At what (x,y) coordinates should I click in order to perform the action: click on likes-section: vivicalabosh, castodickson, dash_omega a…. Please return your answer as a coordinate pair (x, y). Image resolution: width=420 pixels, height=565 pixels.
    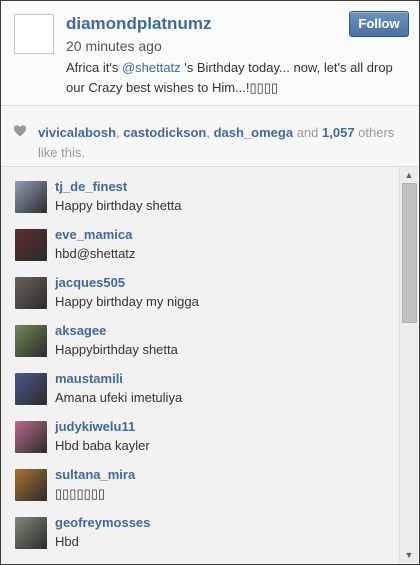
    Looking at the image, I should click on (210, 136).